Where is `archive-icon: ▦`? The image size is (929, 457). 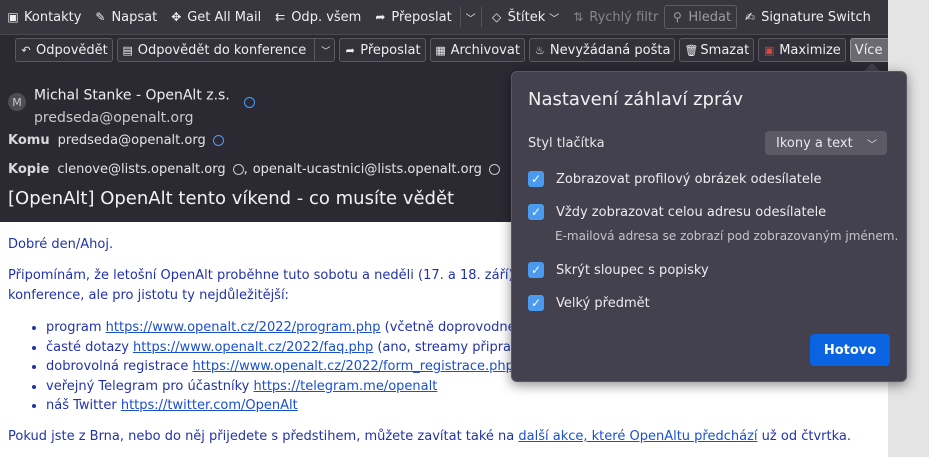
archive-icon: ▦ is located at coordinates (440, 50).